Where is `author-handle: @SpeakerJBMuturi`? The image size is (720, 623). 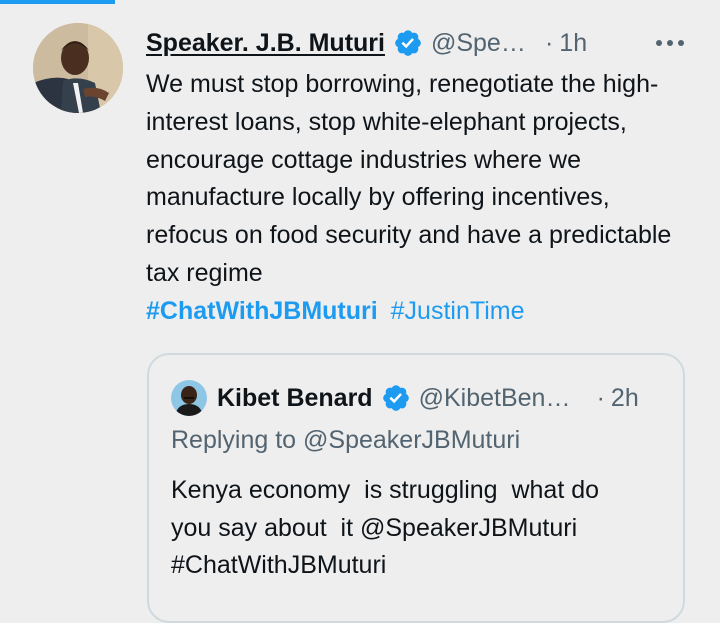 author-handle: @SpeakerJBMuturi is located at coordinates (479, 43).